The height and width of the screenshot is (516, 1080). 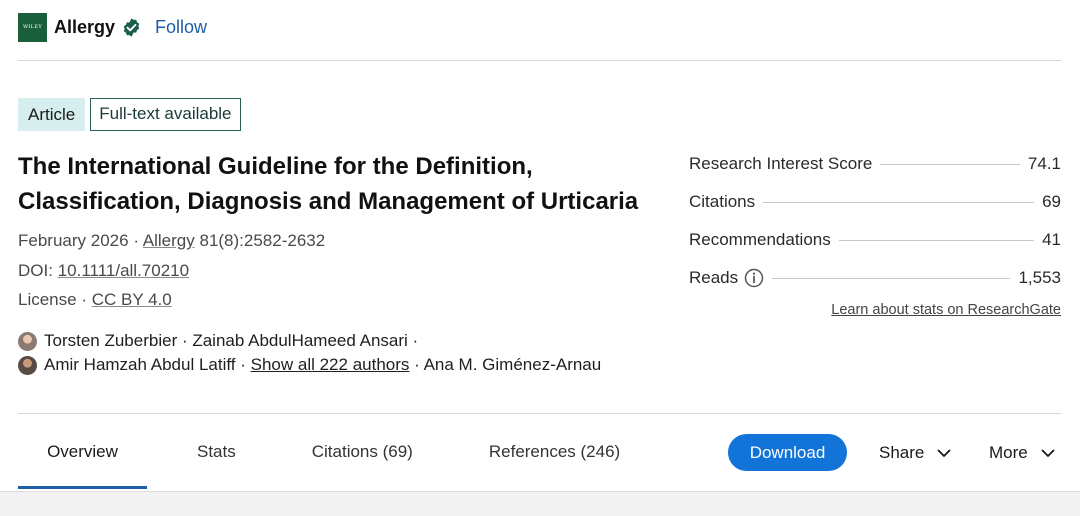 I want to click on share-label: Share, so click(x=902, y=452).